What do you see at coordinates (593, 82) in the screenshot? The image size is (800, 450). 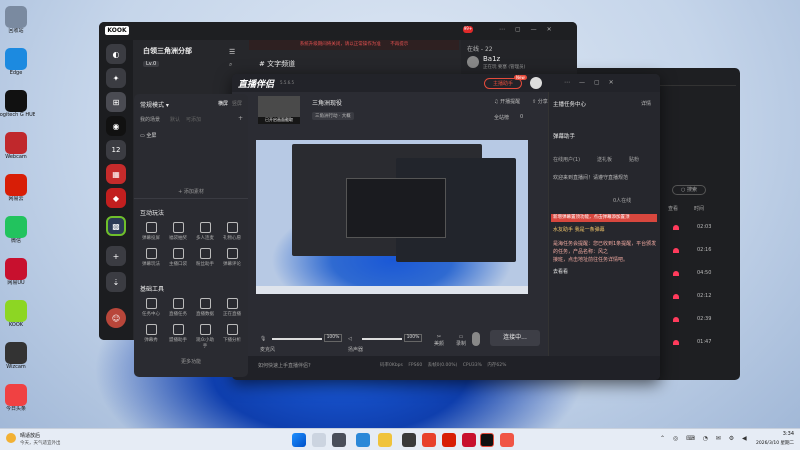 I see `window-controls: ⋯—▢✕` at bounding box center [593, 82].